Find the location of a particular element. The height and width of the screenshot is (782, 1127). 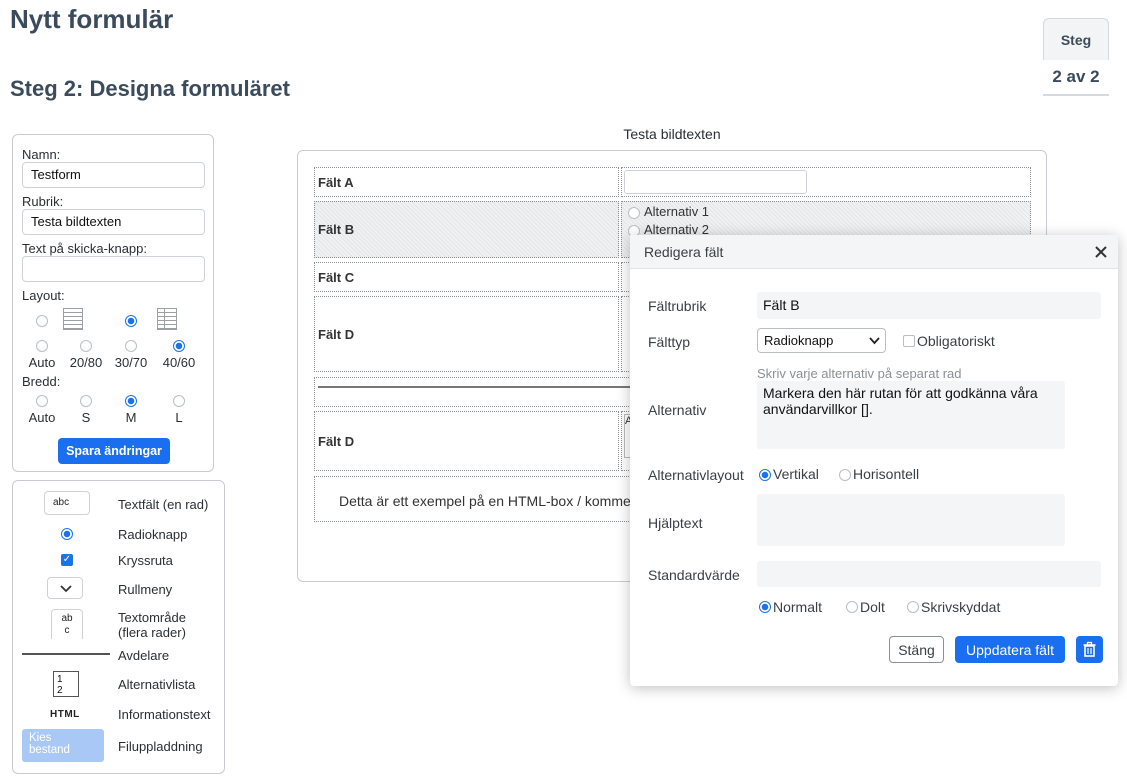

name-input: Testform is located at coordinates (113, 175).